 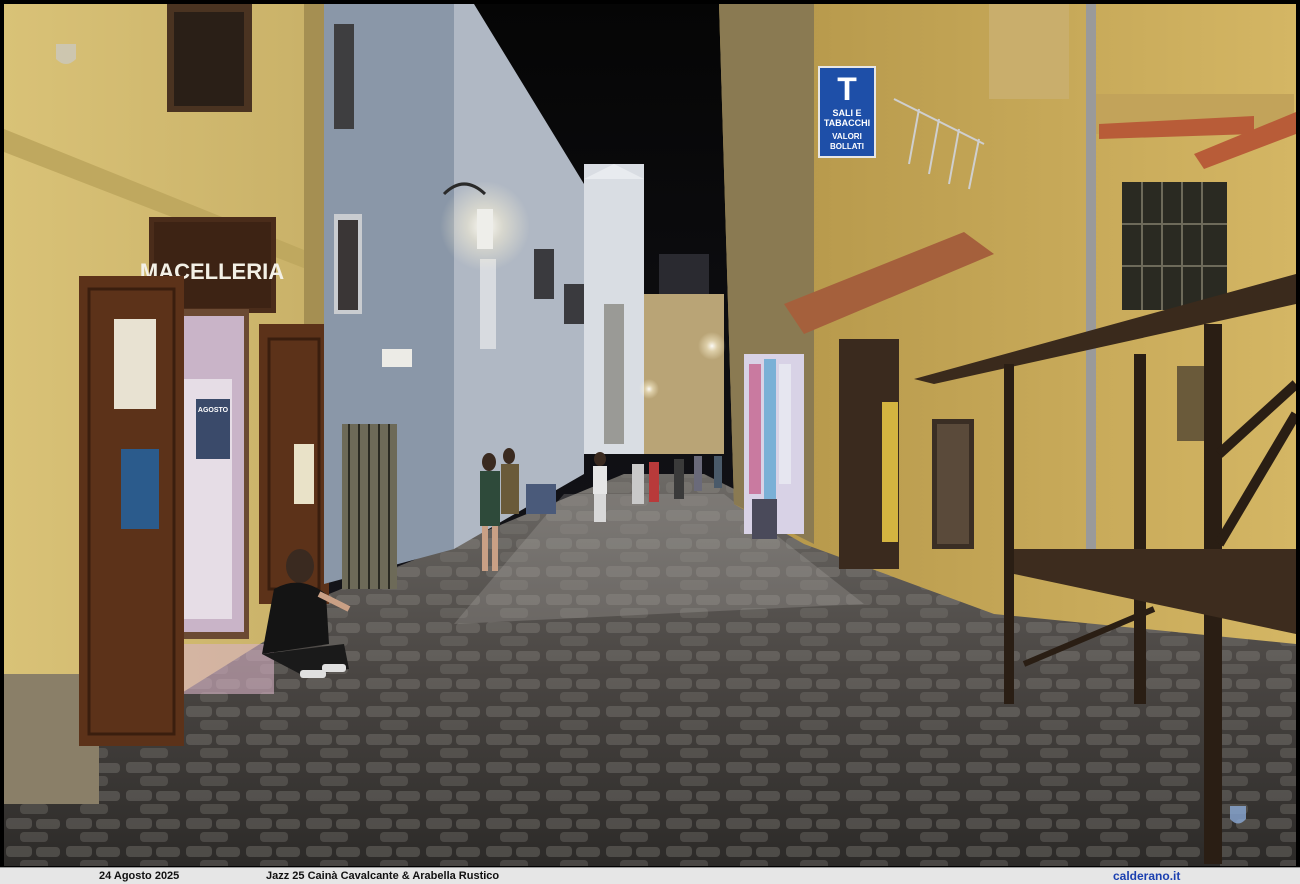 I want to click on svg-text: SALI E, so click(x=846, y=113).